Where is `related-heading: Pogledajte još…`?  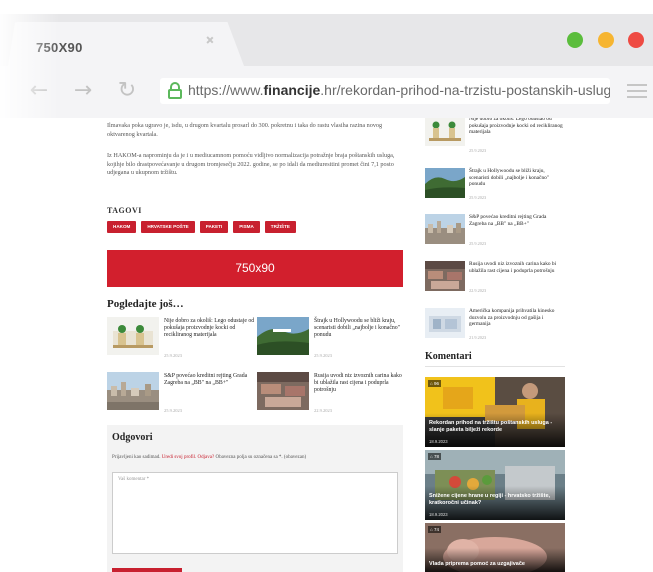
related-heading: Pogledajte još… is located at coordinates (145, 304).